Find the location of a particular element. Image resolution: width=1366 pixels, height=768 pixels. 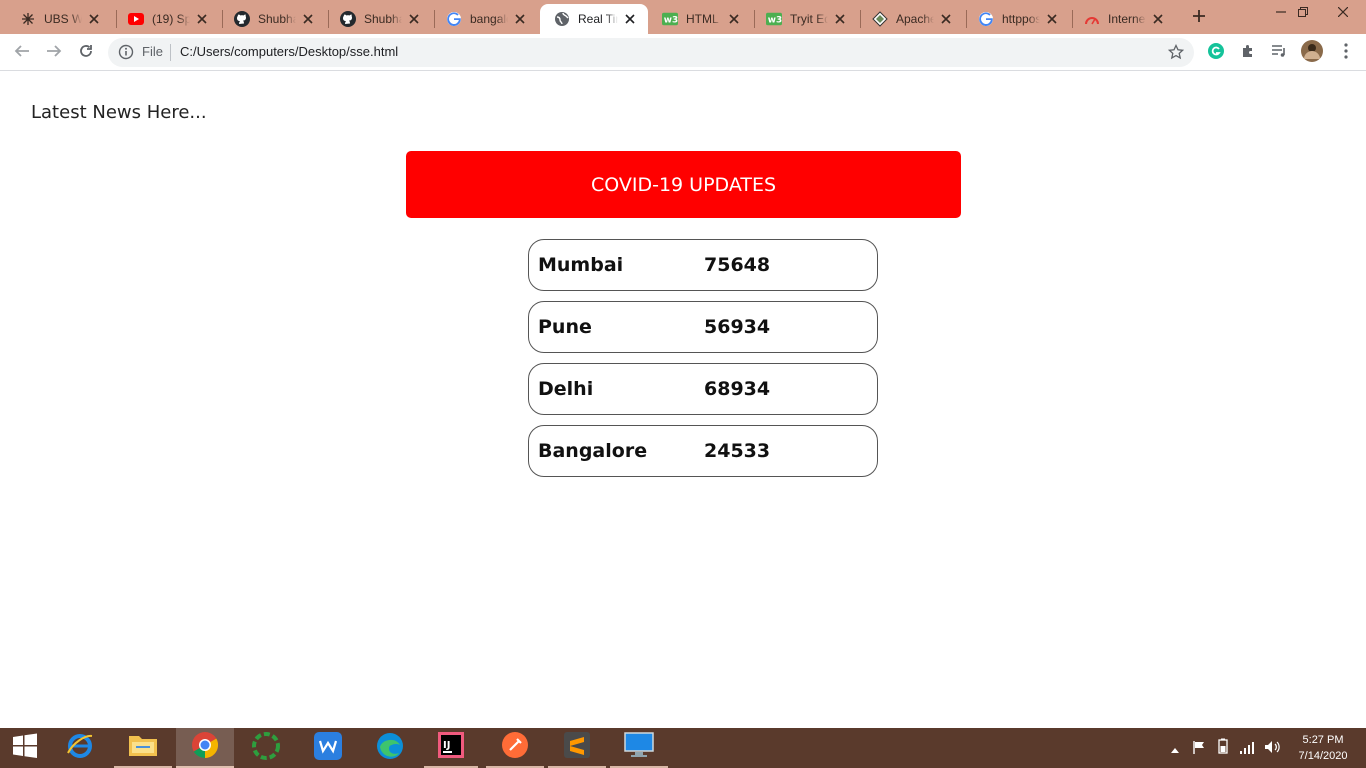

intellij-icon: IJ is located at coordinates (451, 747).